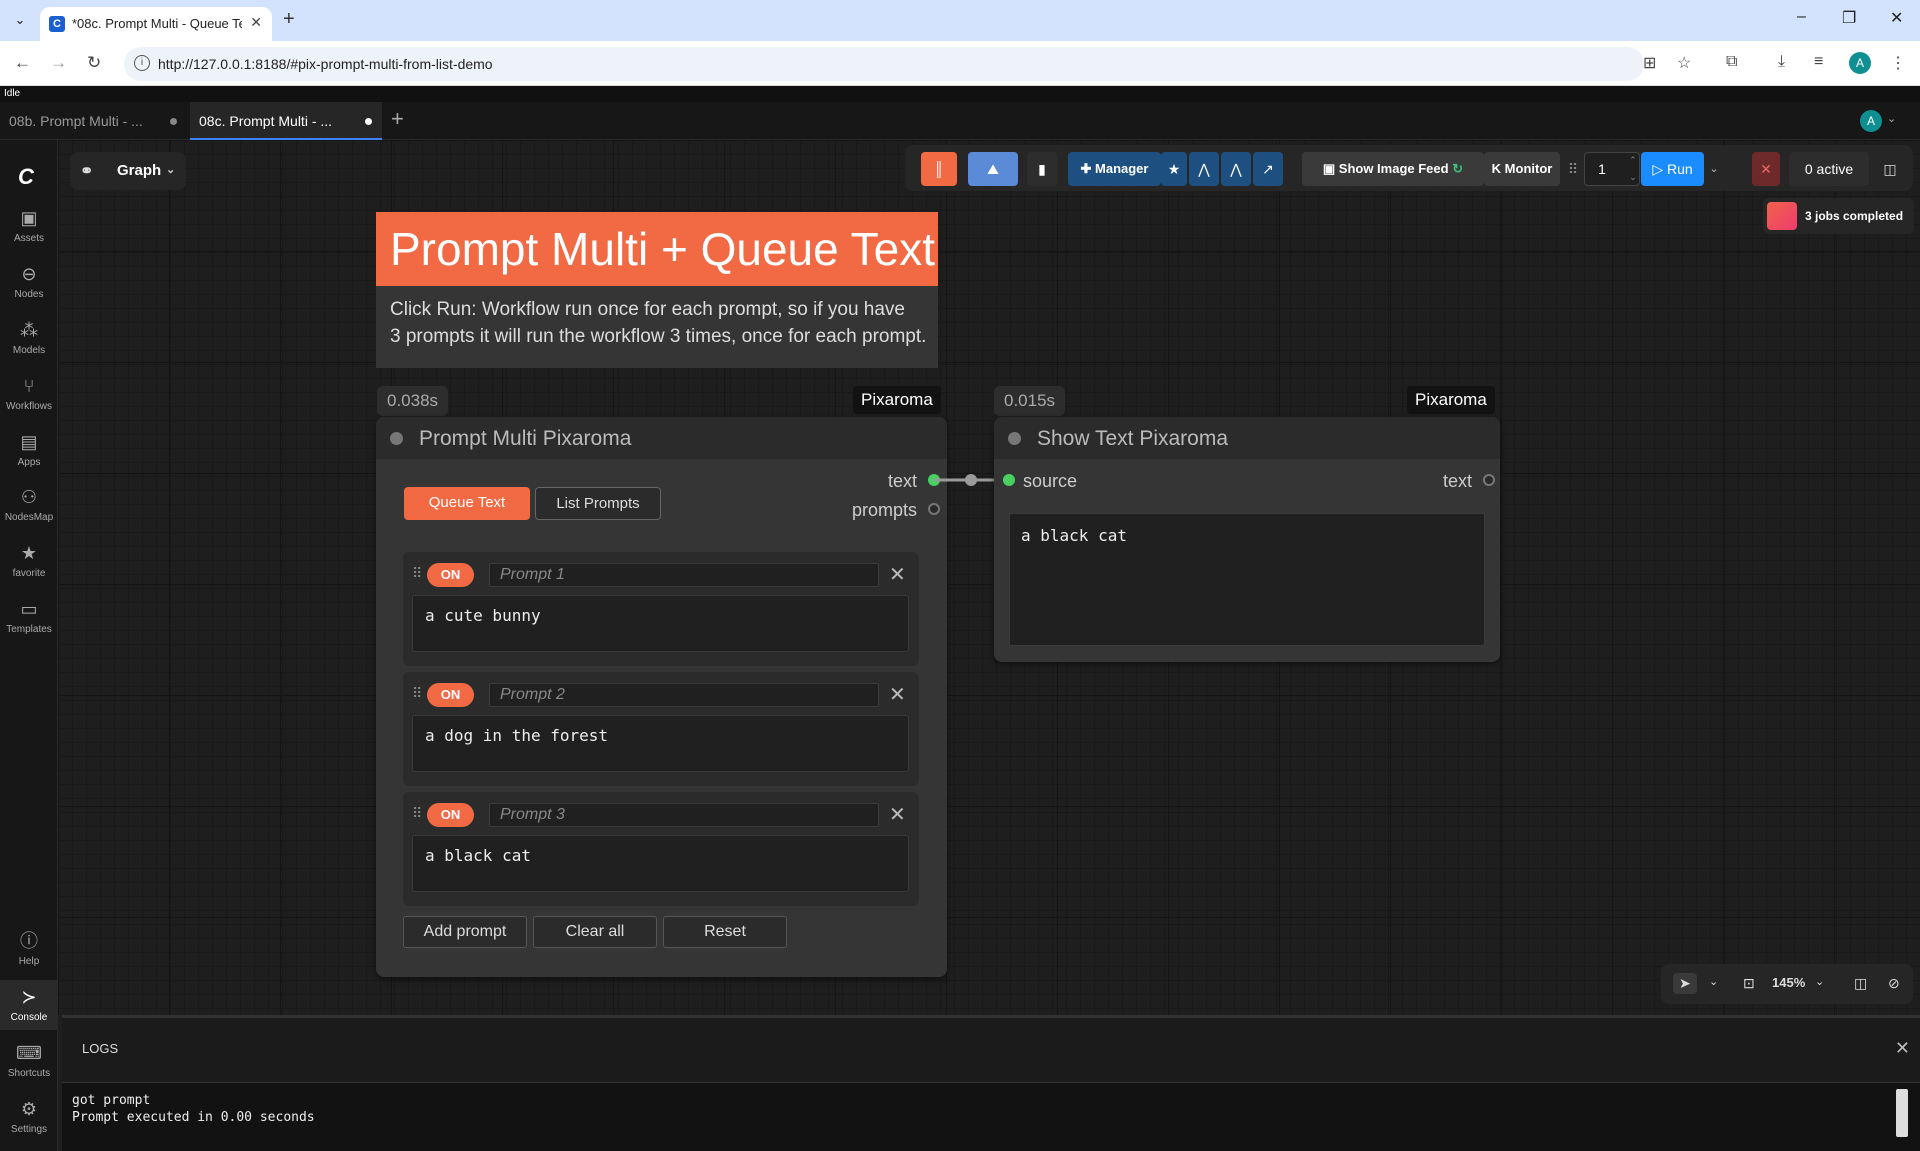  What do you see at coordinates (1393, 169) in the screenshot?
I see `image-feed-button: ▣ Show Image Feed ↻` at bounding box center [1393, 169].